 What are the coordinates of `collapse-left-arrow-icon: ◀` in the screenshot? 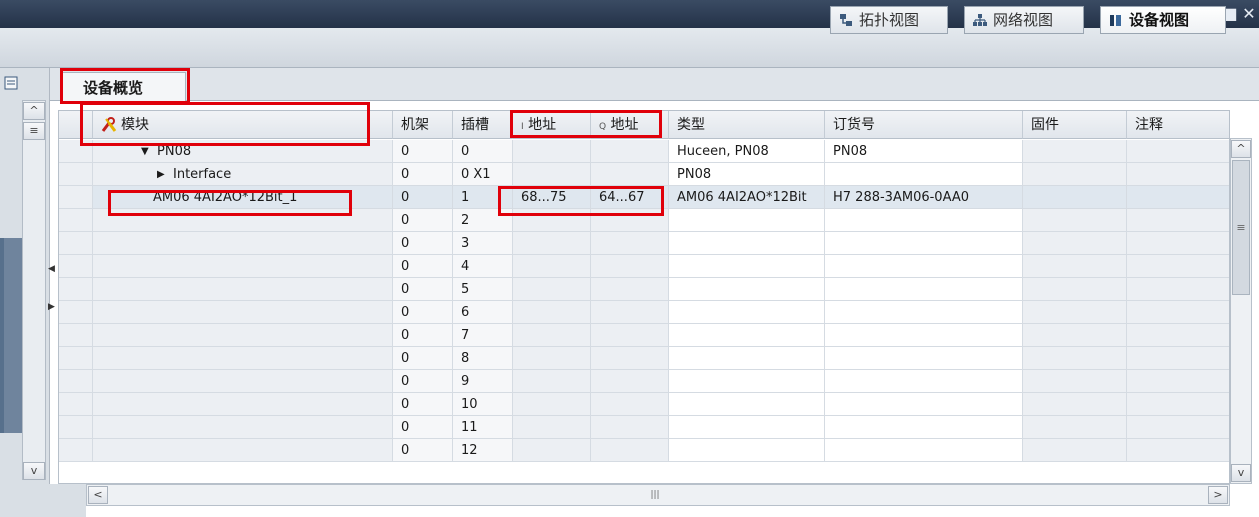 It's located at (51, 269).